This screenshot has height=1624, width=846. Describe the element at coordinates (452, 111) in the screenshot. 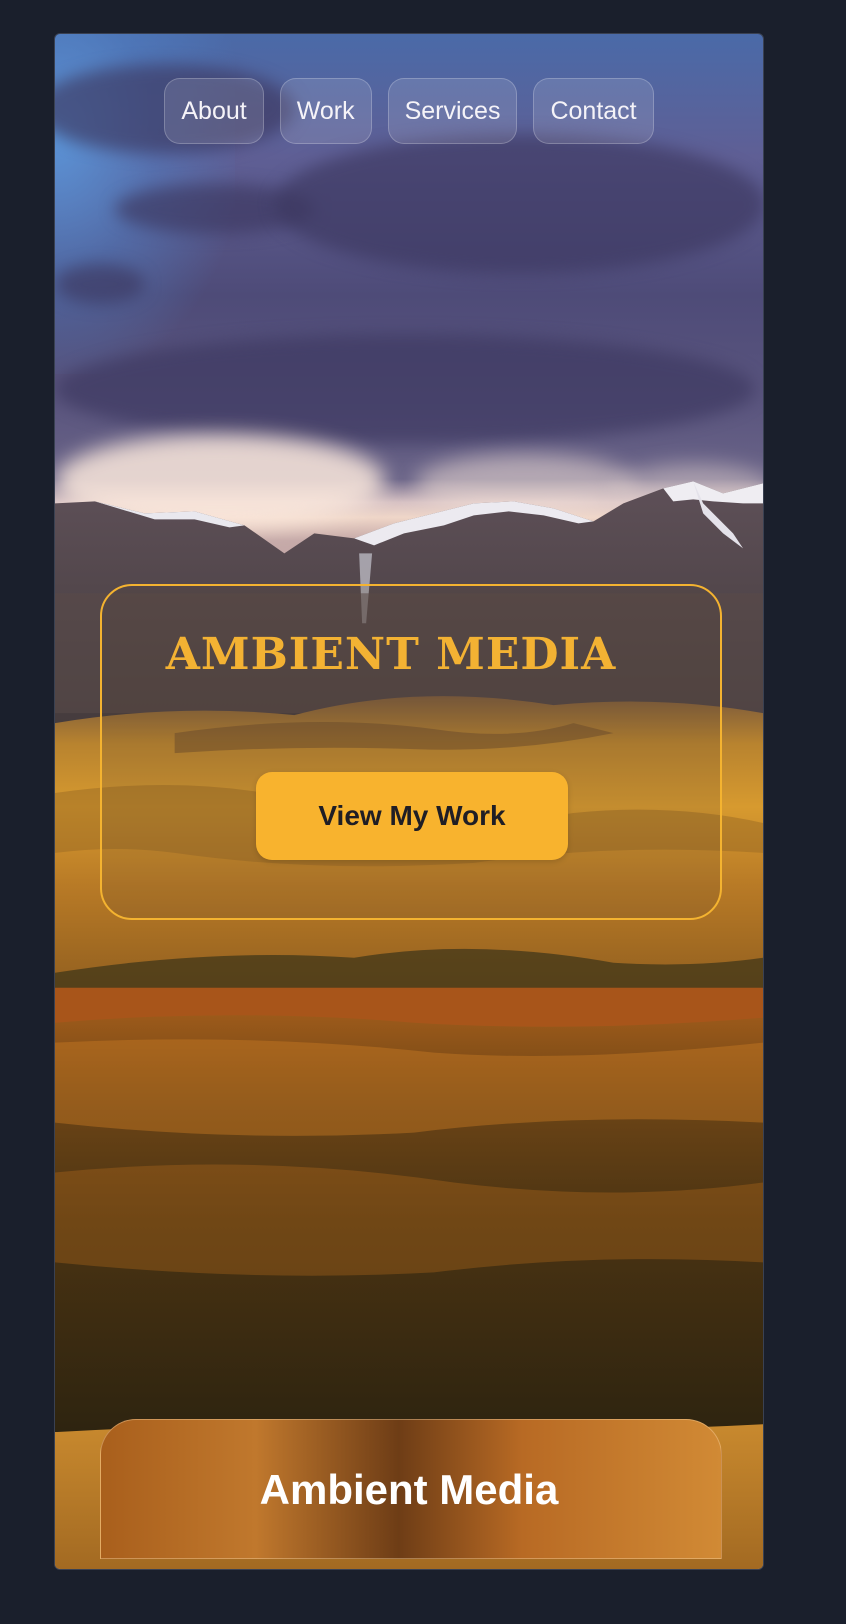

I see `nav-services-link: Services` at that location.